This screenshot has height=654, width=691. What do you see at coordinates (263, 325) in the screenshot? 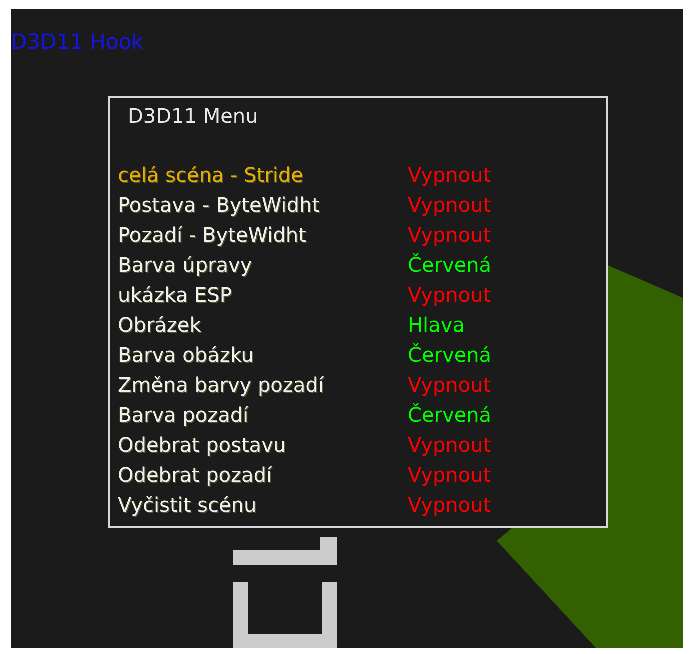
I see `menu-item: Obrázek` at bounding box center [263, 325].